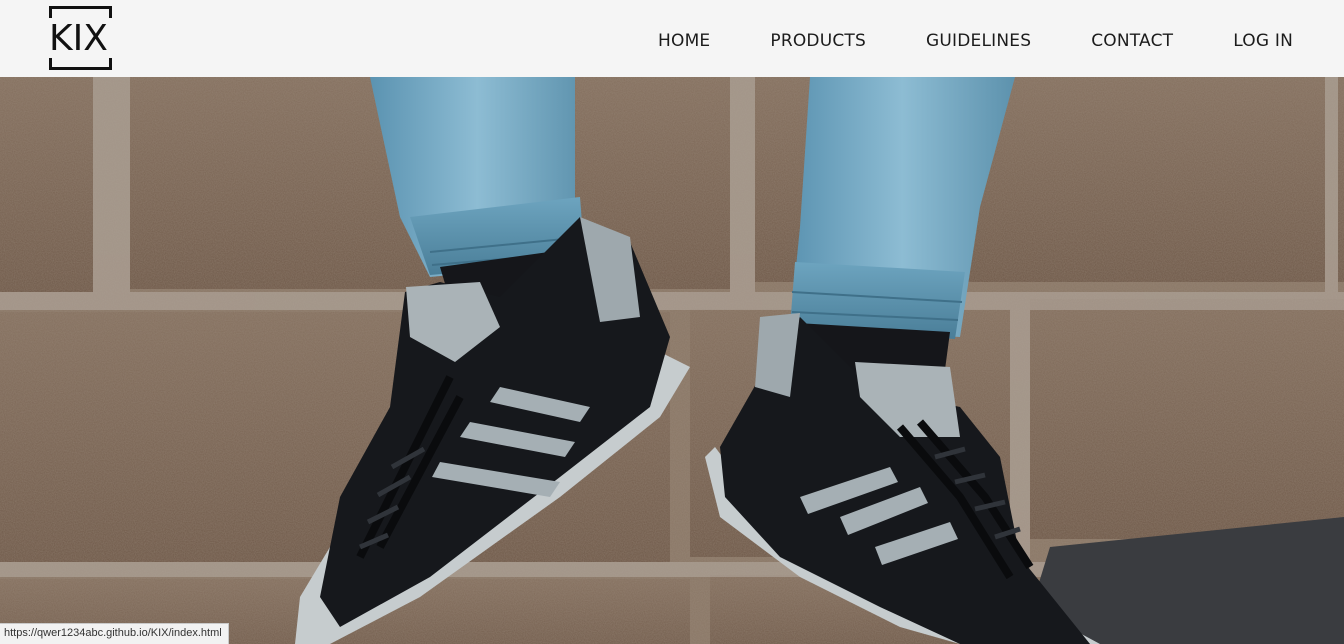 This screenshot has width=1344, height=644. What do you see at coordinates (78, 38) in the screenshot?
I see `logo-text: KIX` at bounding box center [78, 38].